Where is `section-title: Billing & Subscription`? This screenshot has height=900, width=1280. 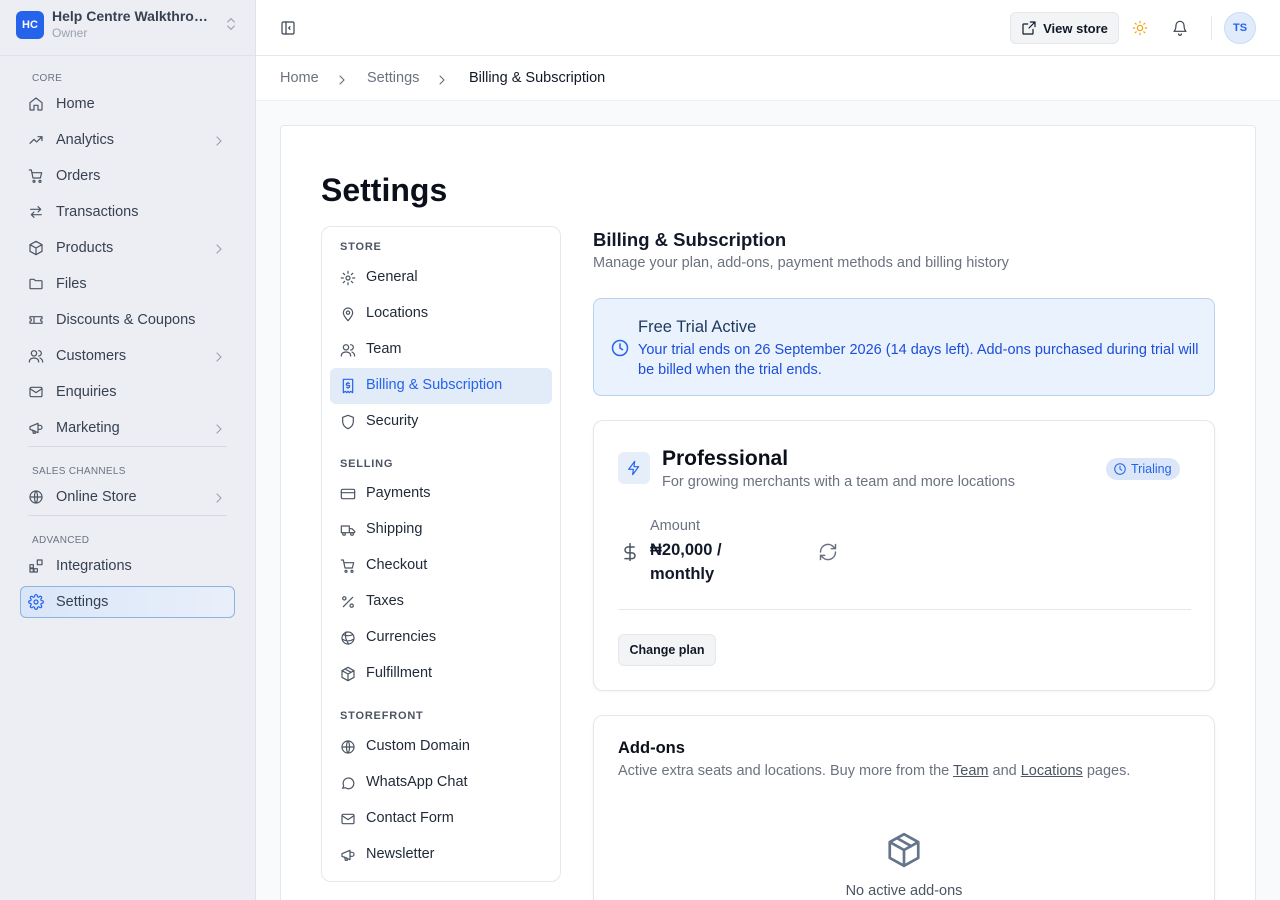 section-title: Billing & Subscription is located at coordinates (690, 239).